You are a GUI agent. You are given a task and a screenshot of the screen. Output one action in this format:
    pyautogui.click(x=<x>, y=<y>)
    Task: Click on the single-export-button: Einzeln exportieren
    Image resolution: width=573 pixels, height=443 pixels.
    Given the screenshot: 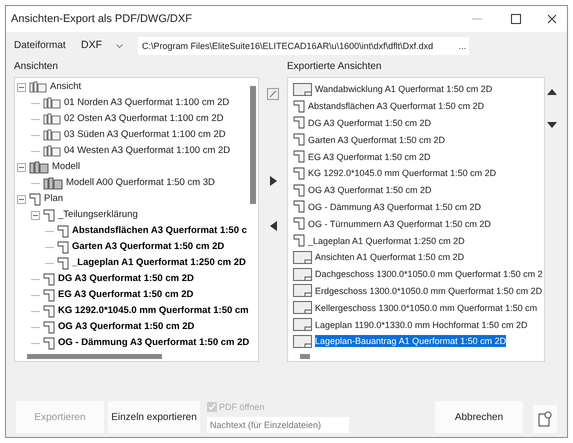 What is the action you would take?
    pyautogui.click(x=154, y=417)
    